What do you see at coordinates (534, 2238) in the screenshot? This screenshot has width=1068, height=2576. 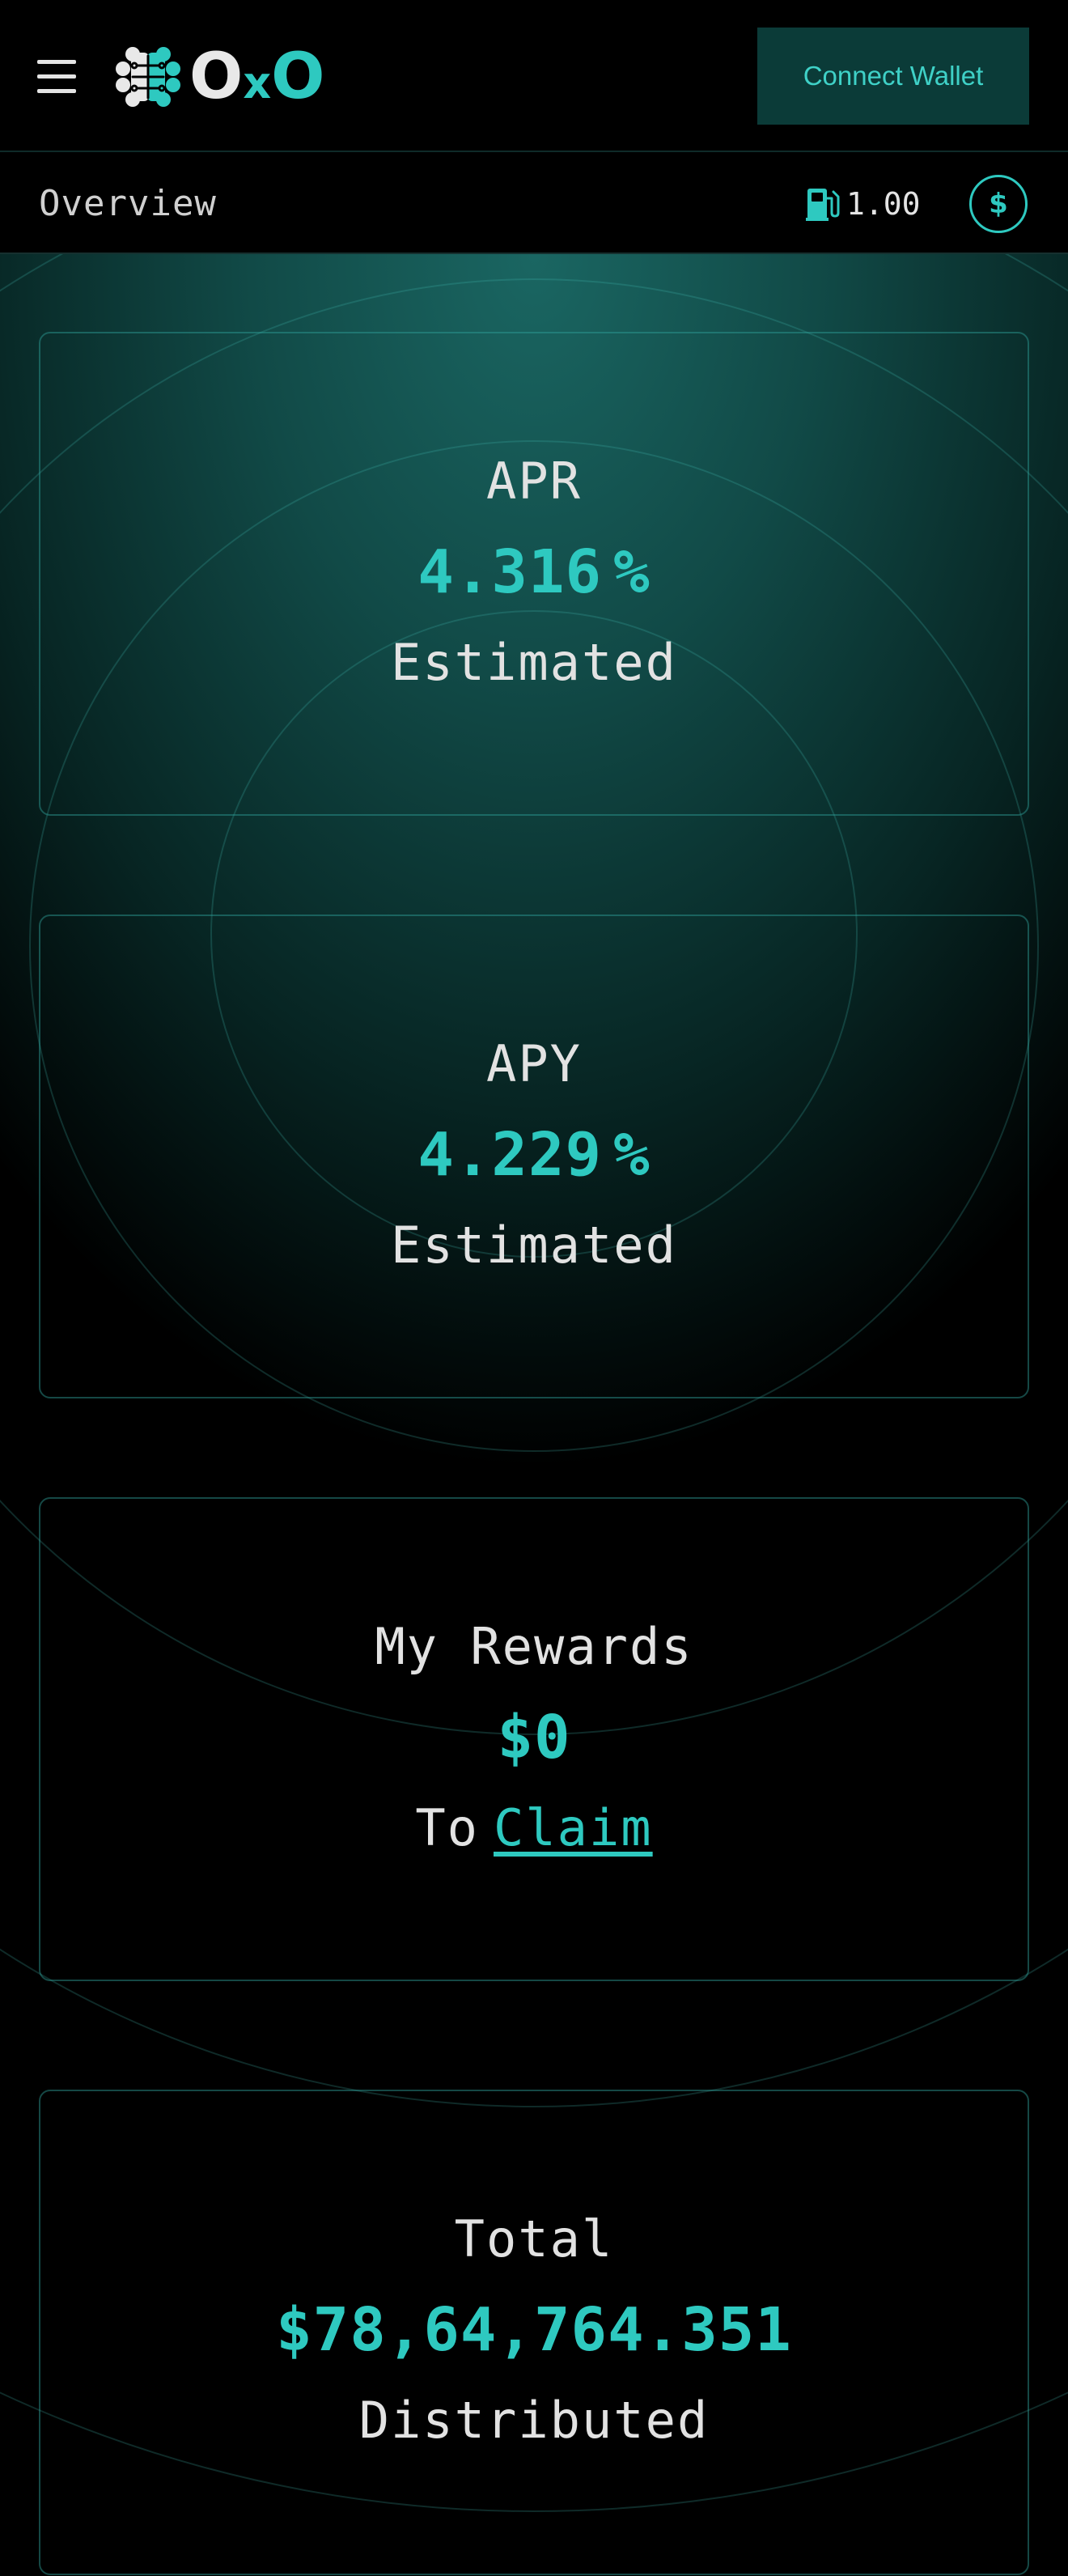 I see `card-label: Total` at bounding box center [534, 2238].